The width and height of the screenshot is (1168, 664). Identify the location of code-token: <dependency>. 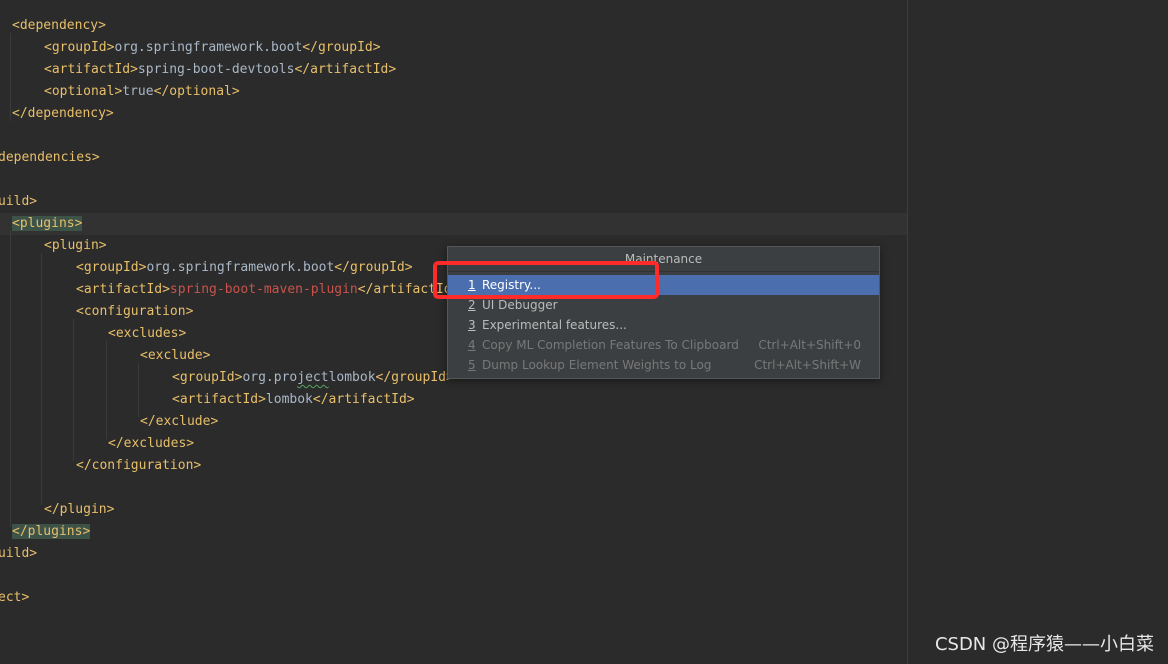
(59, 25).